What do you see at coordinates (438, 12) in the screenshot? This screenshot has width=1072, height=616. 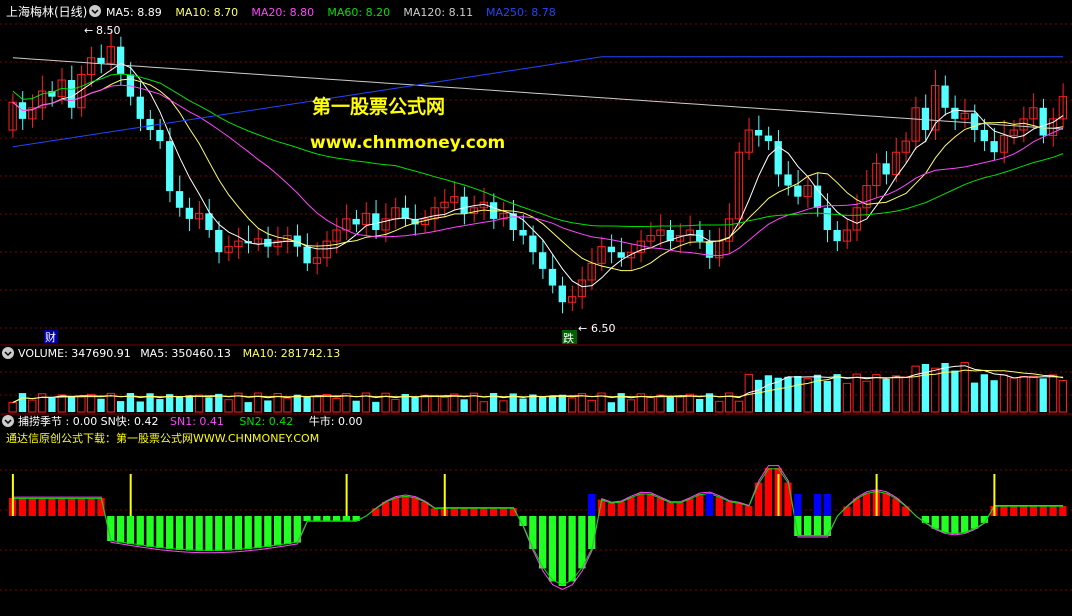 I see `legend-item: MA120: 8.11` at bounding box center [438, 12].